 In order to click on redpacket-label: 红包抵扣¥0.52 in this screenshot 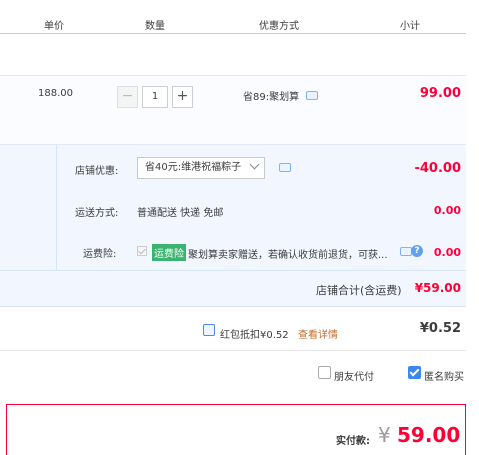, I will do `click(254, 335)`.